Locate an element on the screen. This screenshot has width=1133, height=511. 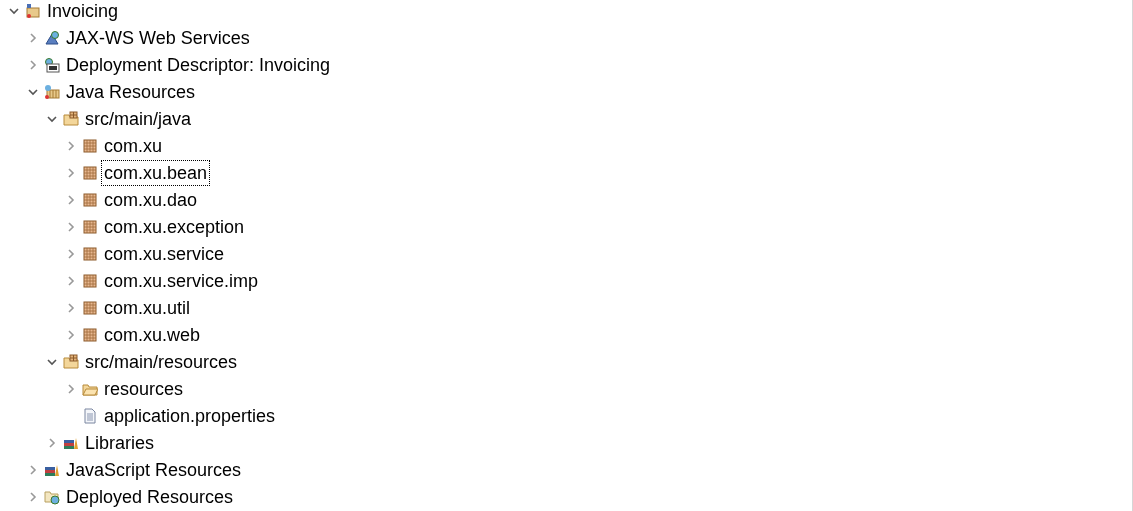
tree-item: com.xu.util is located at coordinates (147, 307).